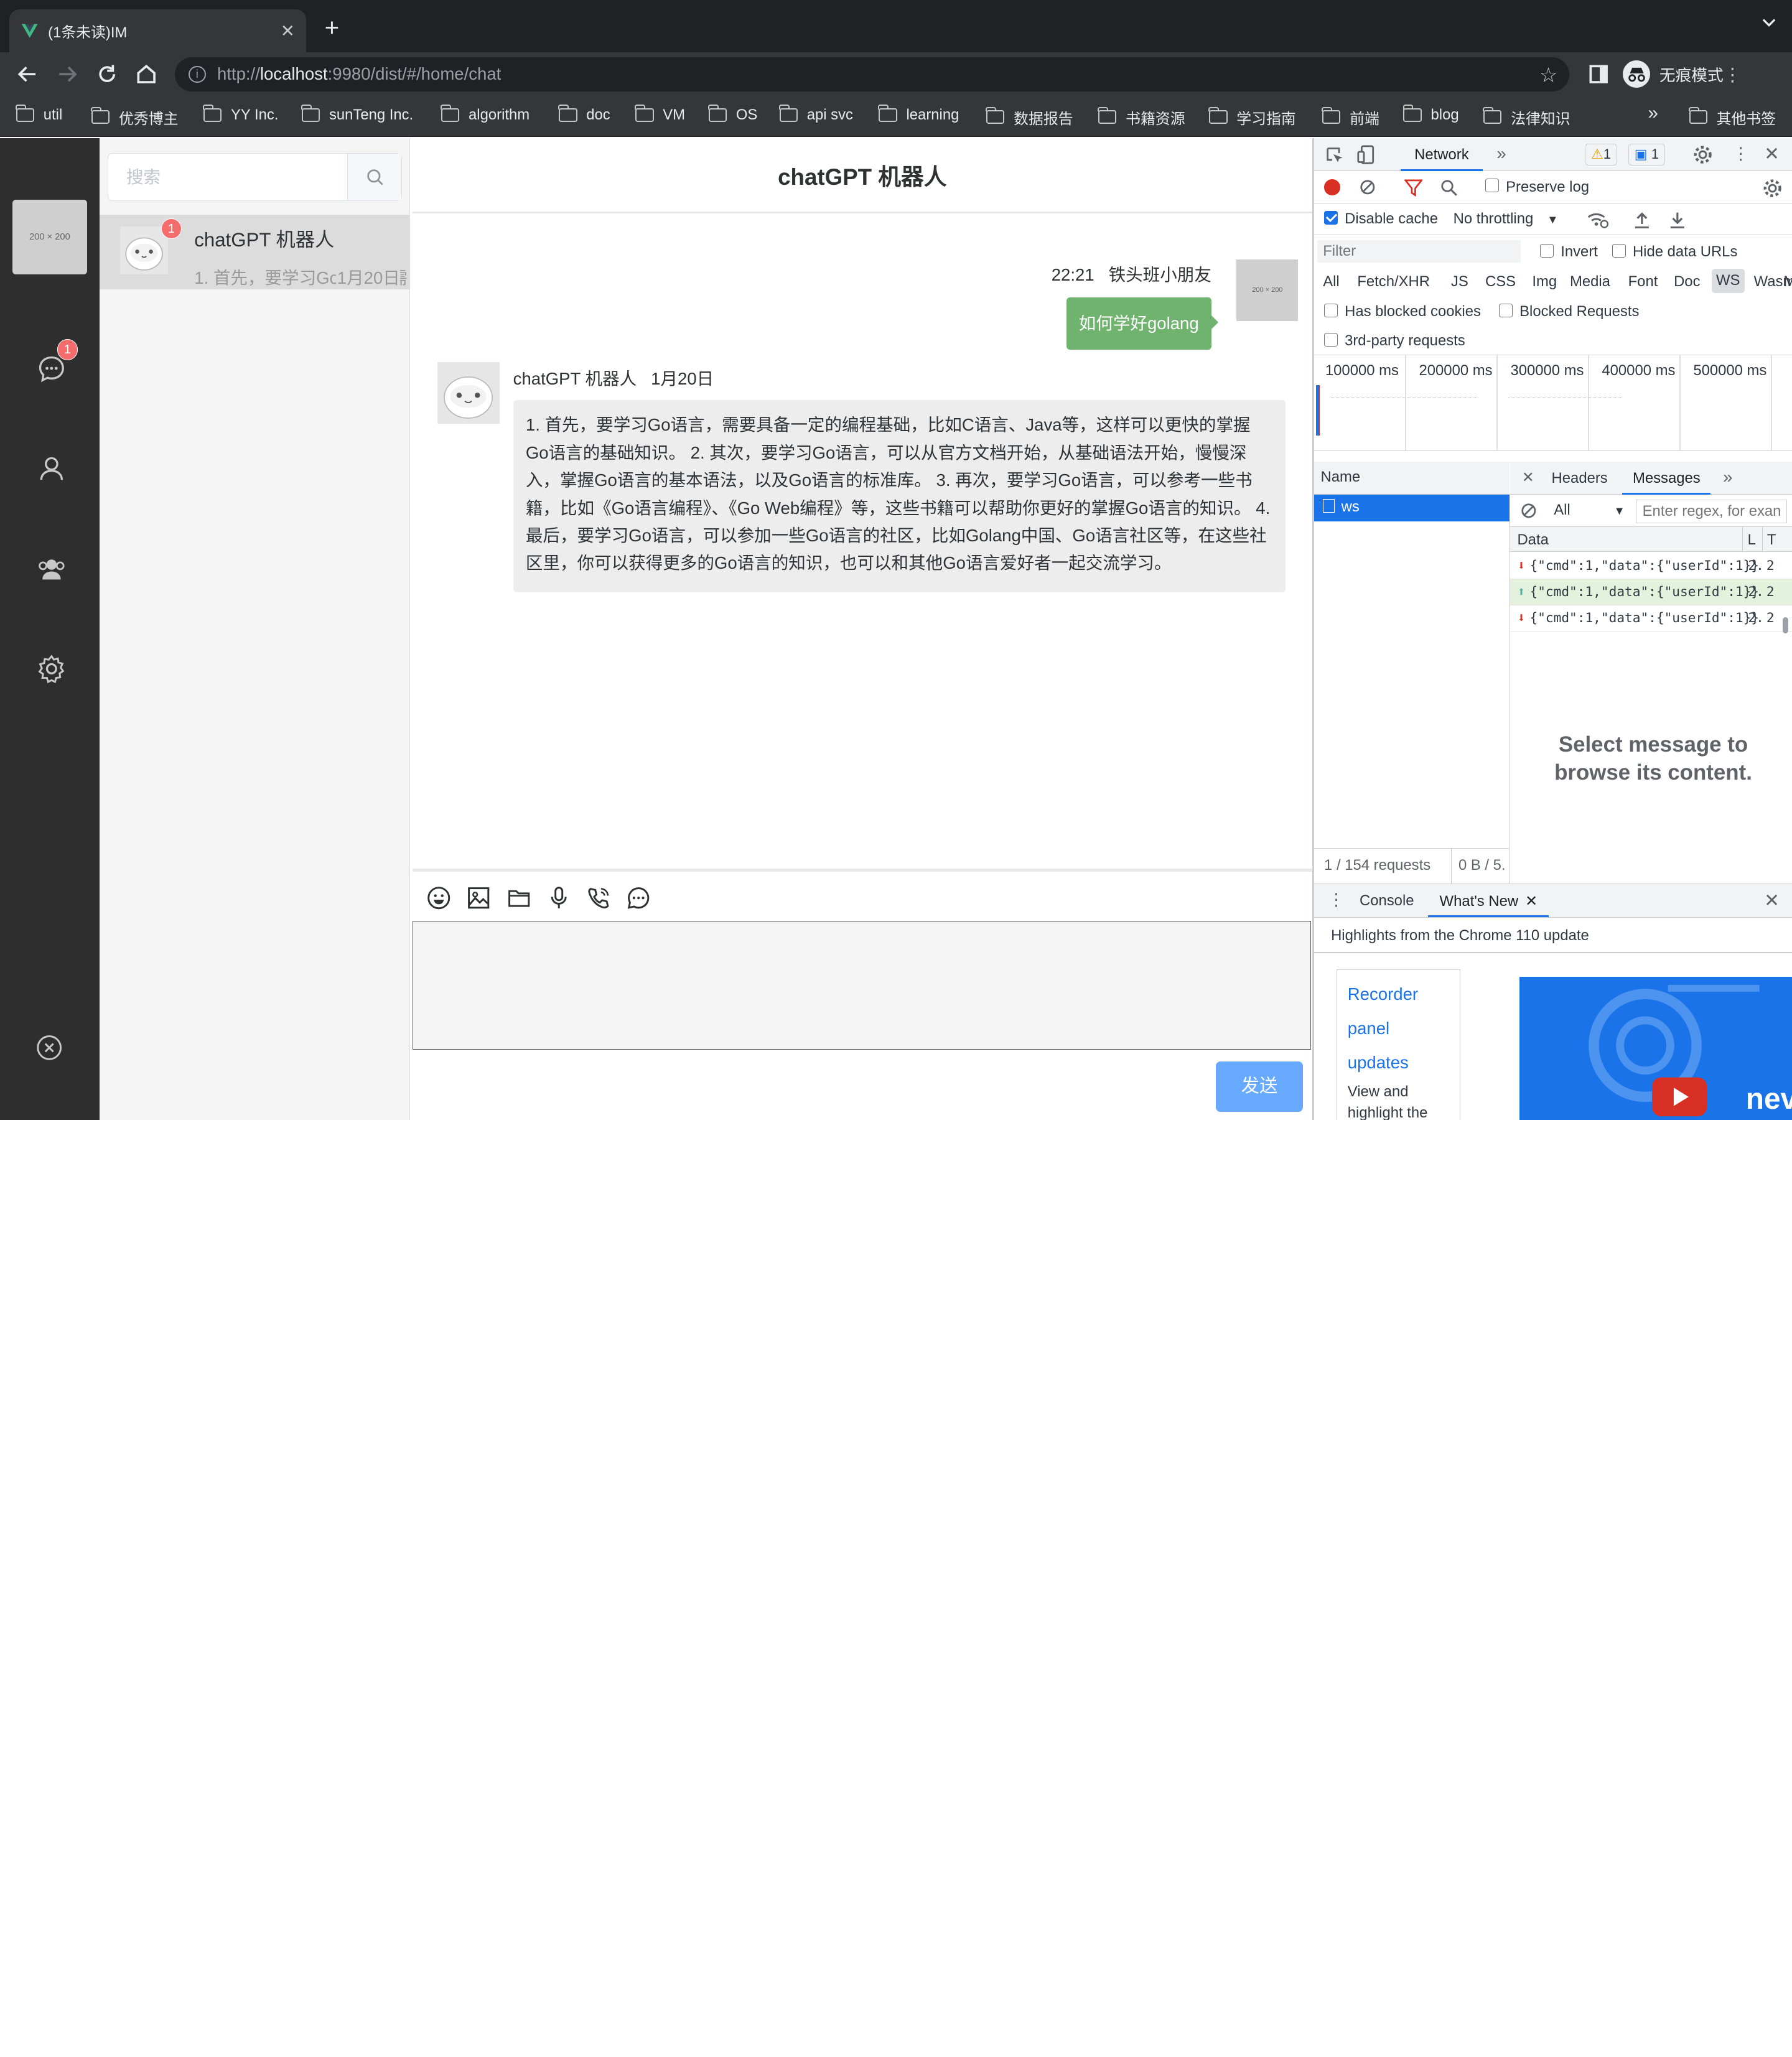 This screenshot has height=2057, width=1792. What do you see at coordinates (1413, 188) in the screenshot?
I see `filter-icon` at bounding box center [1413, 188].